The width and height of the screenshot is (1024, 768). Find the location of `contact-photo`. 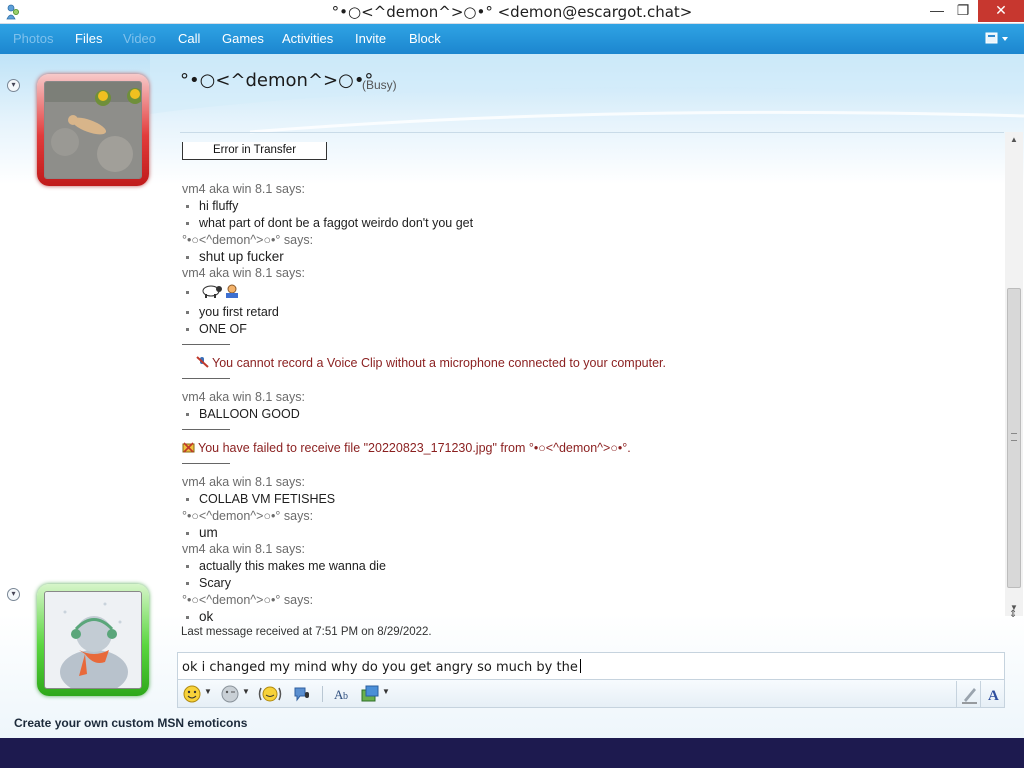

contact-photo is located at coordinates (93, 130).